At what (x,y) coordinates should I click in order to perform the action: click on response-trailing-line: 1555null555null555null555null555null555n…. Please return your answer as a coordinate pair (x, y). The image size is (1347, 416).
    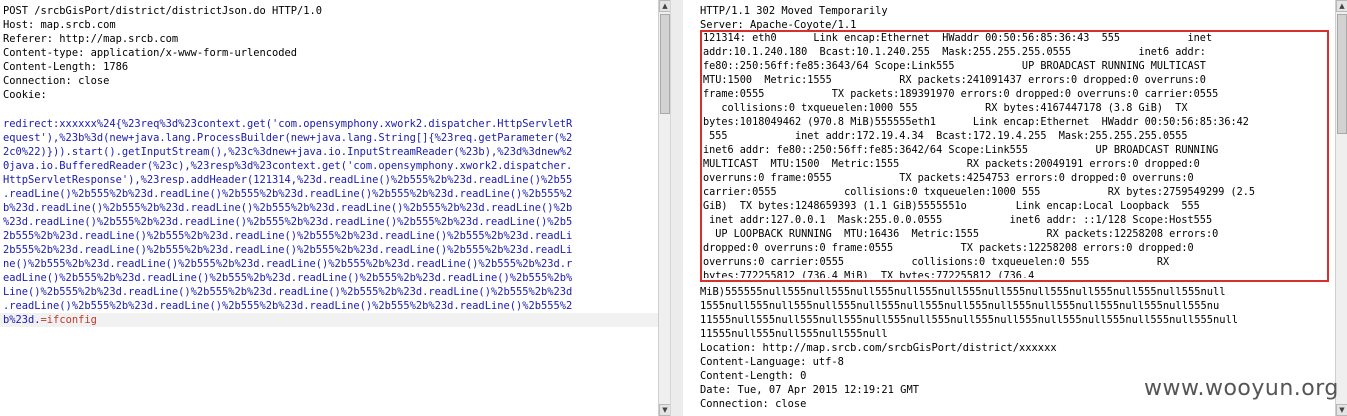
    Looking at the image, I should click on (960, 306).